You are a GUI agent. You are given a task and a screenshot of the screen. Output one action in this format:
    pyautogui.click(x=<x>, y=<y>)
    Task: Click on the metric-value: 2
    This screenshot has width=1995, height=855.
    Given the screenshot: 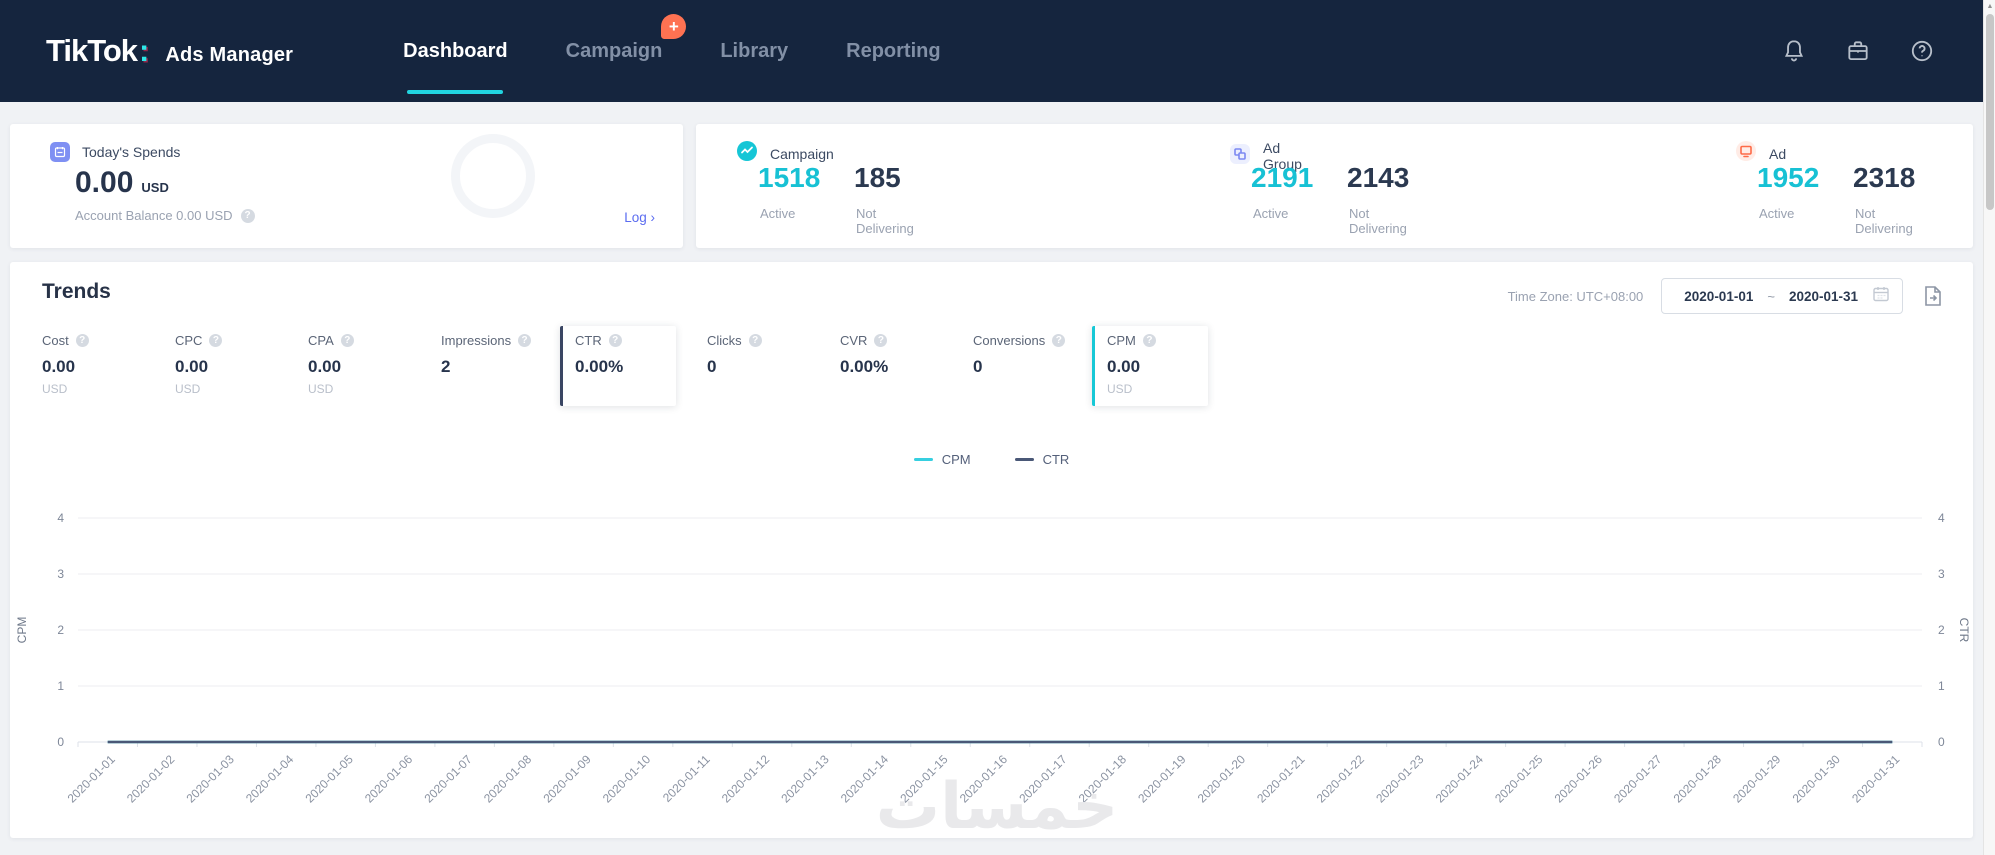 What is the action you would take?
    pyautogui.click(x=446, y=366)
    